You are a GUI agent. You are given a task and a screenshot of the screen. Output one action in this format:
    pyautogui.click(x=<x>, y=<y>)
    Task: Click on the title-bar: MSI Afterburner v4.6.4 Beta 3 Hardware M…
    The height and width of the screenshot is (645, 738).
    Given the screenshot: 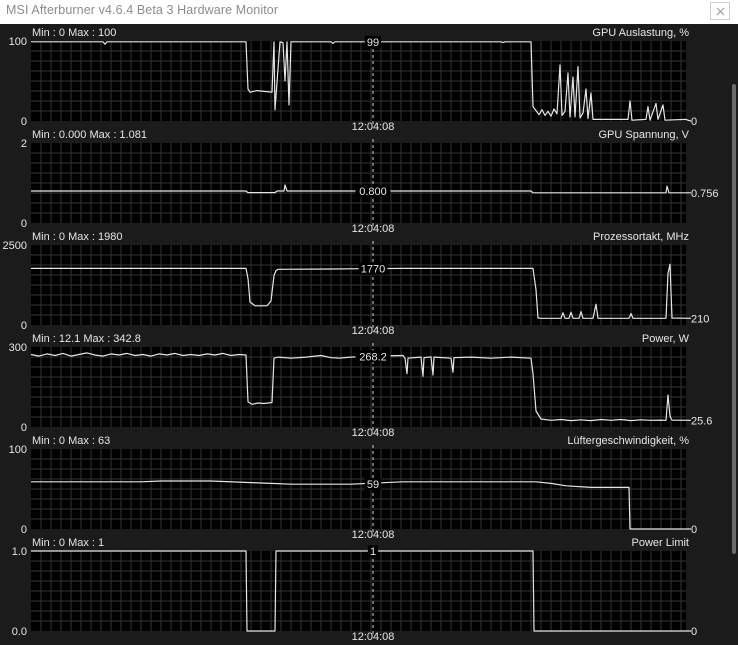 What is the action you would take?
    pyautogui.click(x=369, y=12)
    